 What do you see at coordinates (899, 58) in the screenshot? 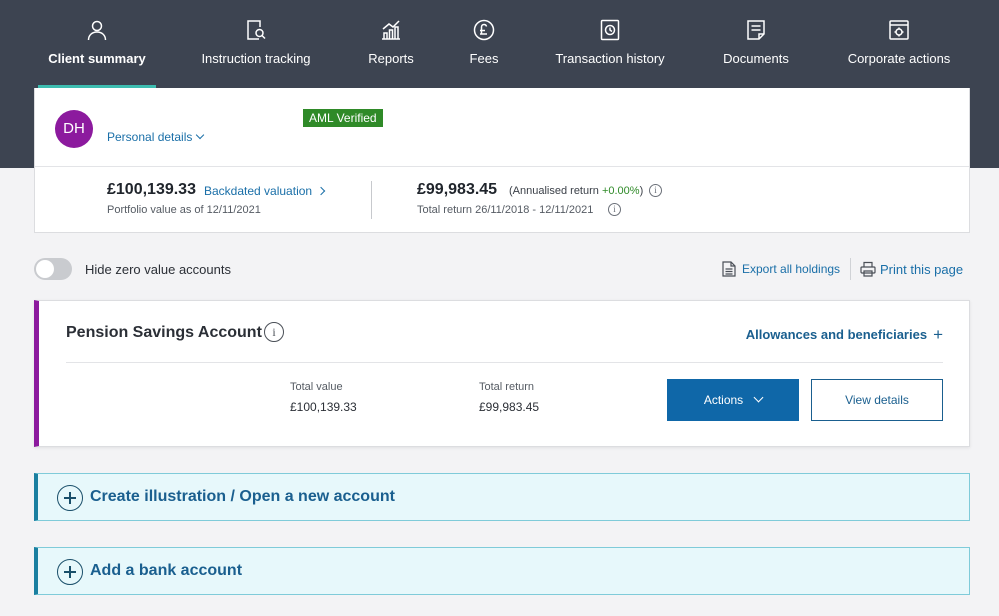
I see `nav-tab-label: Corporate actions` at bounding box center [899, 58].